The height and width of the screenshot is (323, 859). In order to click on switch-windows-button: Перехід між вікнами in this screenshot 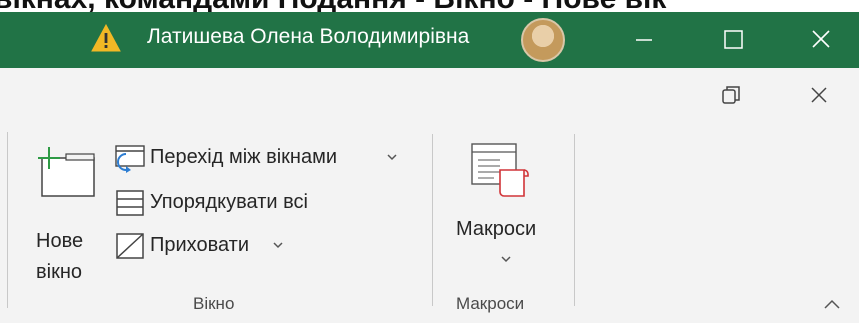, I will do `click(262, 158)`.